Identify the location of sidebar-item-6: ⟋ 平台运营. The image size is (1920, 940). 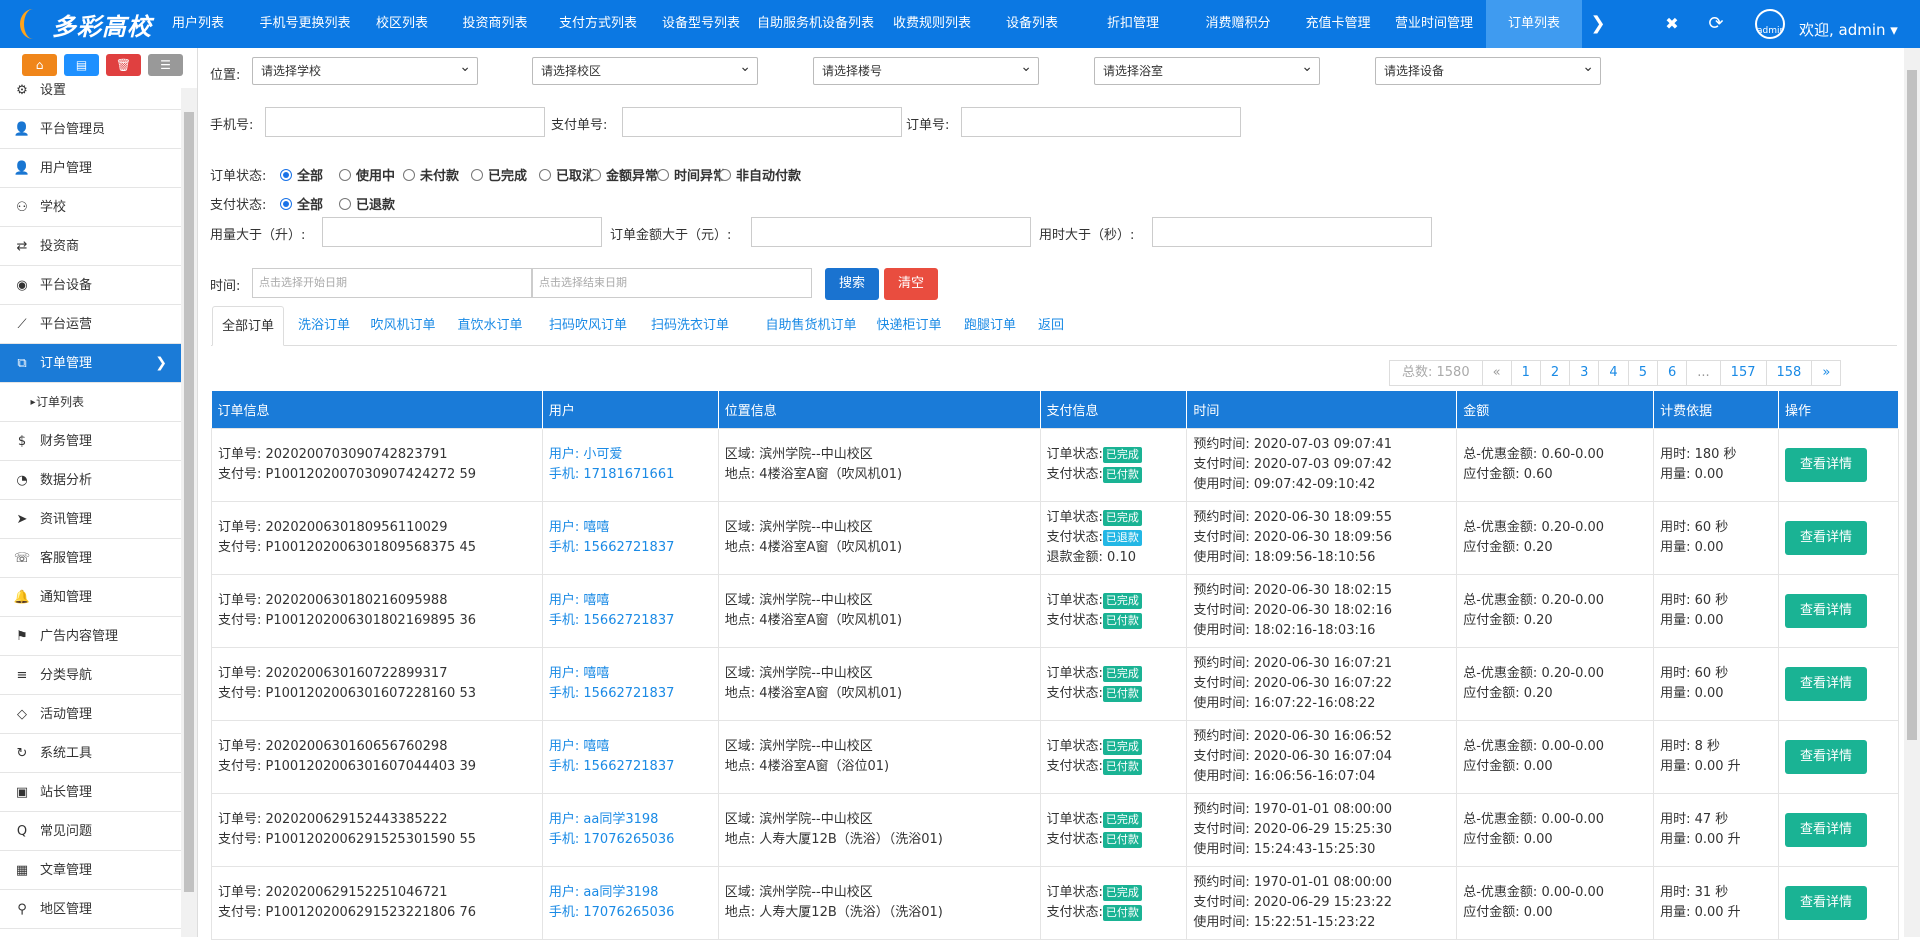
(90, 324).